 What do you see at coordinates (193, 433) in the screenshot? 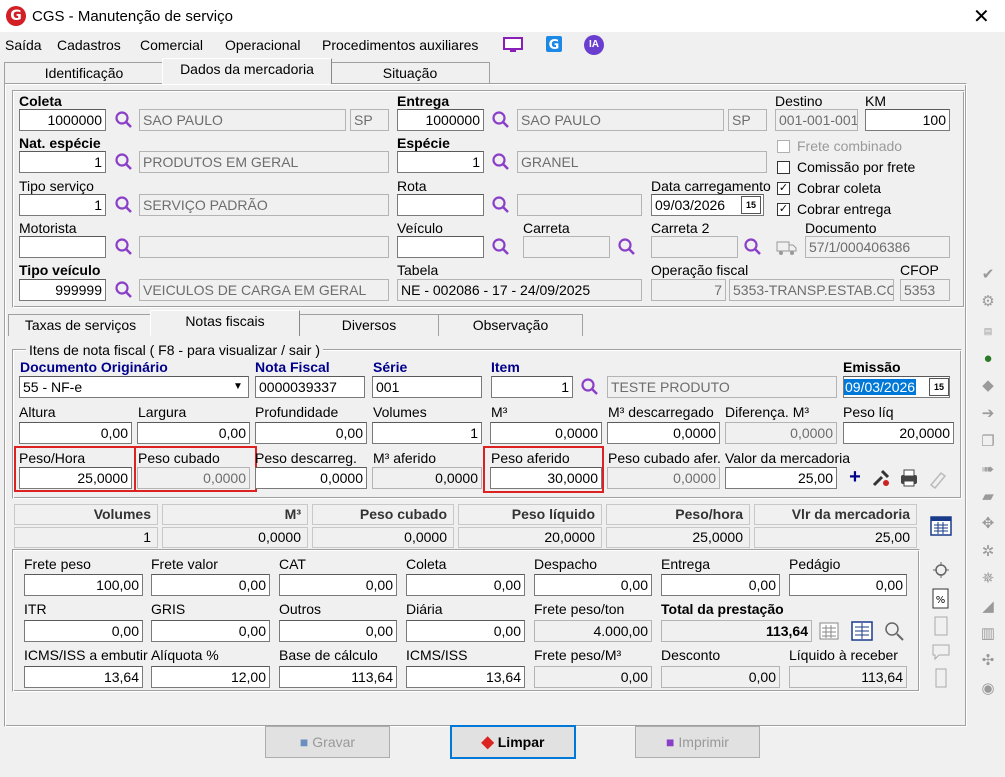
I see `largura-input: 0,00` at bounding box center [193, 433].